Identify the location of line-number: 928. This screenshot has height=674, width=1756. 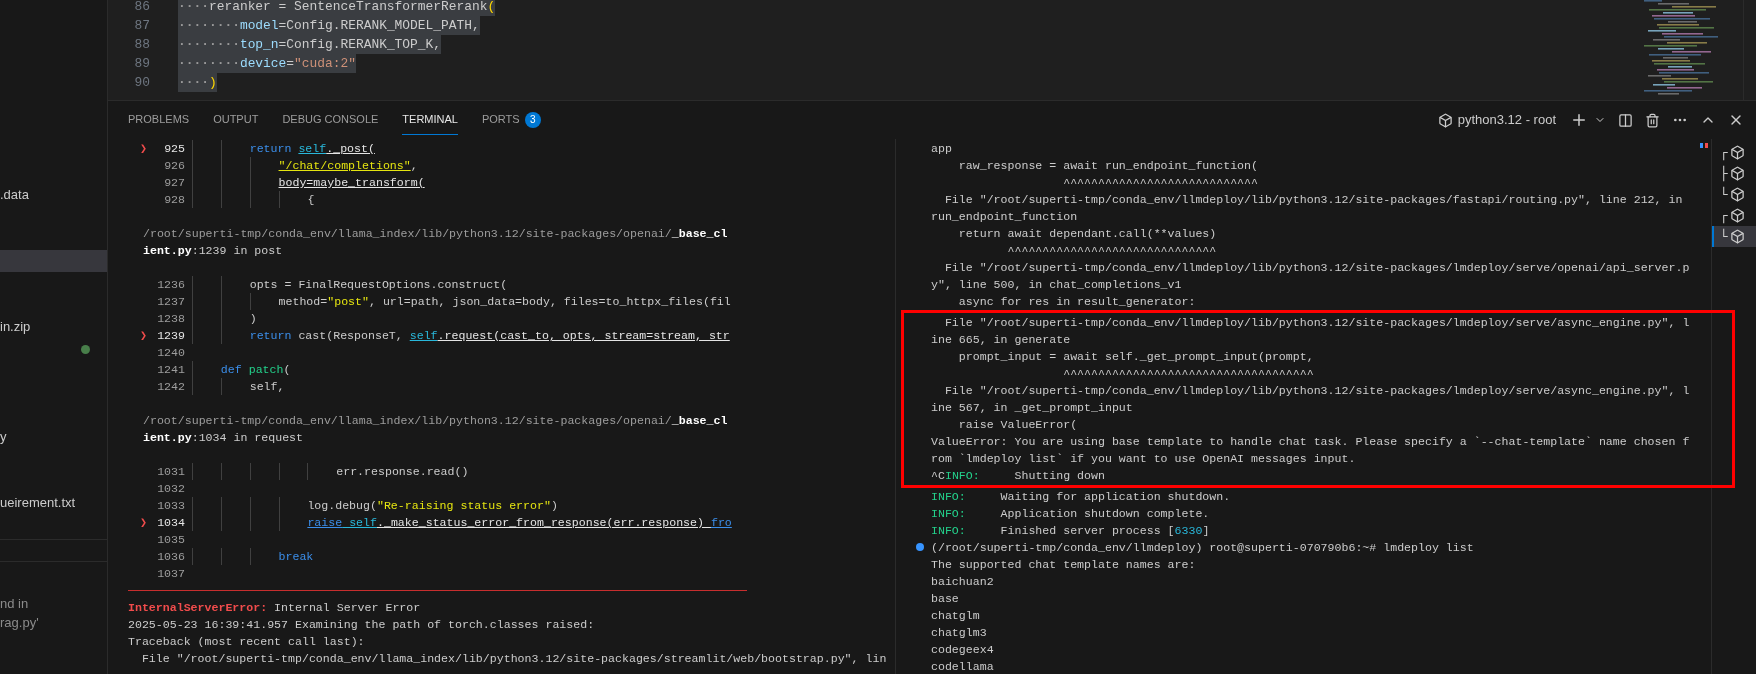
(174, 200).